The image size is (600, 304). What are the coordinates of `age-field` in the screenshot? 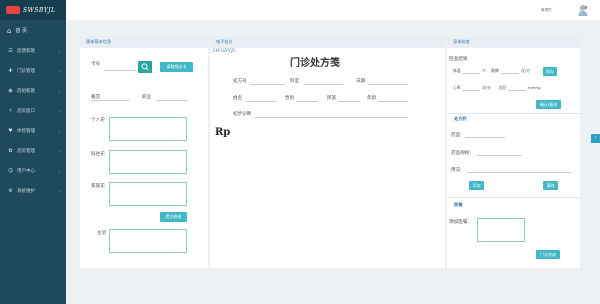 It's located at (393, 101).